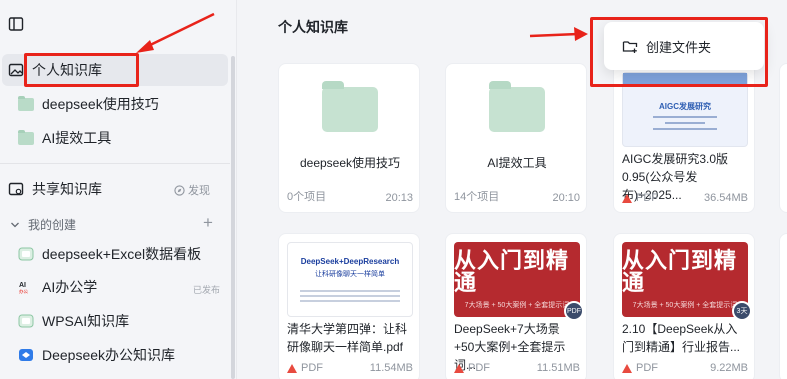 The image size is (787, 379). What do you see at coordinates (26, 355) in the screenshot?
I see `kb-blue-icon` at bounding box center [26, 355].